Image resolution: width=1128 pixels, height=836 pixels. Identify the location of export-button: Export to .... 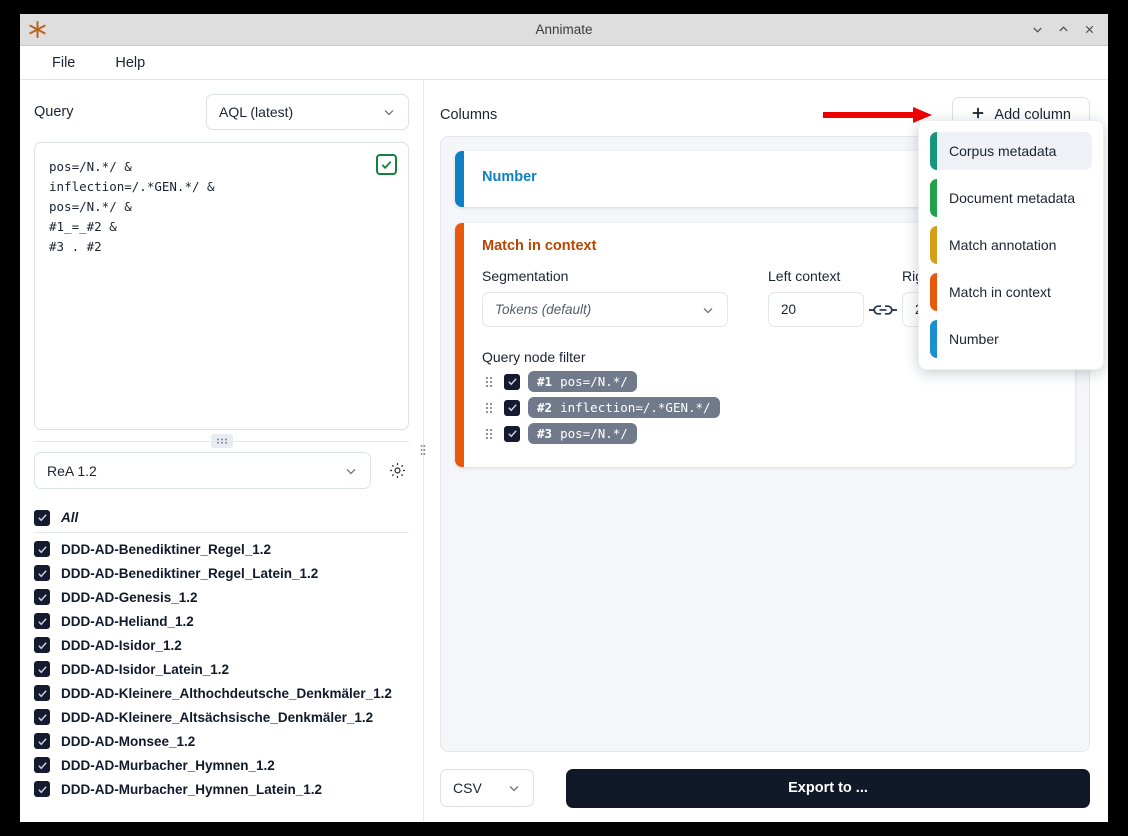
(828, 788).